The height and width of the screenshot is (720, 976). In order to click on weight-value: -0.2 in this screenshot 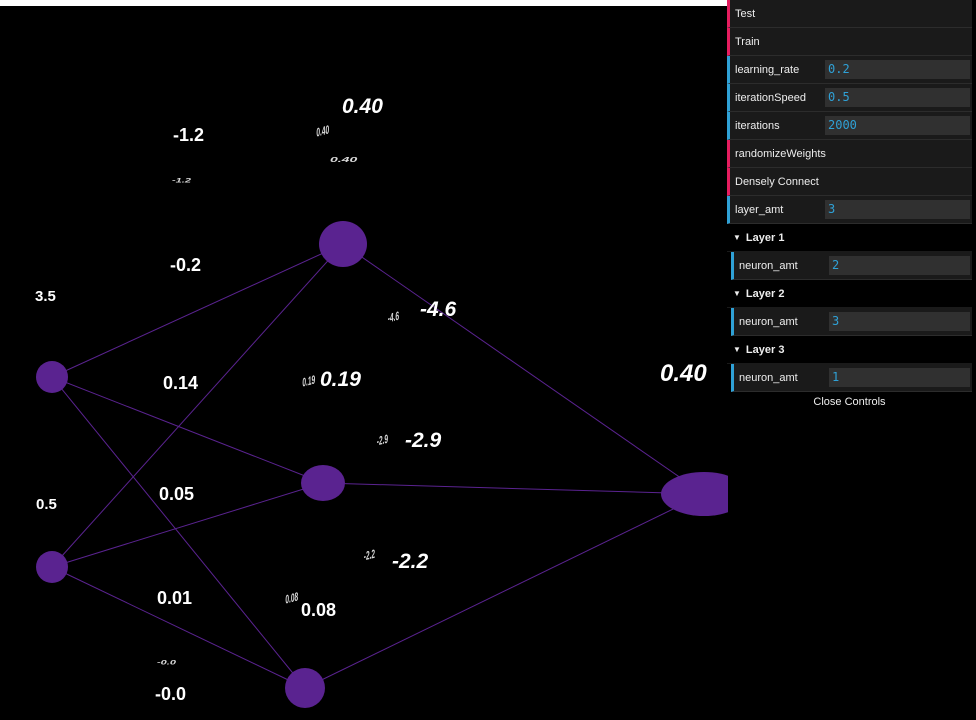, I will do `click(186, 265)`.